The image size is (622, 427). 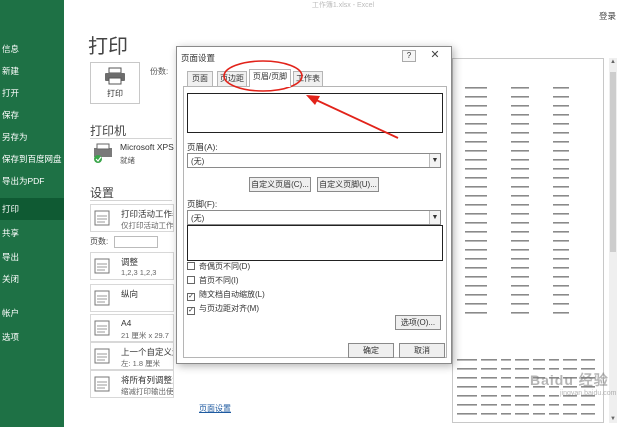 What do you see at coordinates (218, 267) in the screenshot?
I see `checkbox-row: 奇偶页不同(D)` at bounding box center [218, 267].